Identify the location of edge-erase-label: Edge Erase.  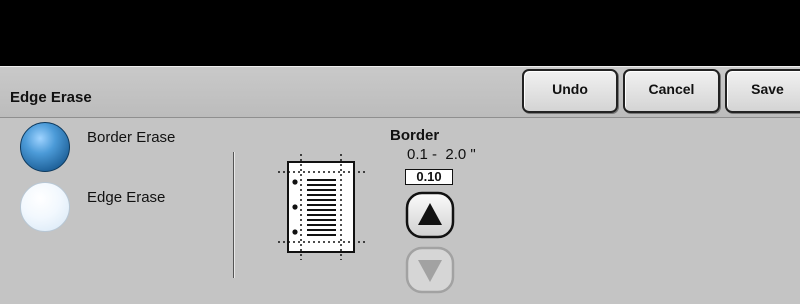
(126, 197).